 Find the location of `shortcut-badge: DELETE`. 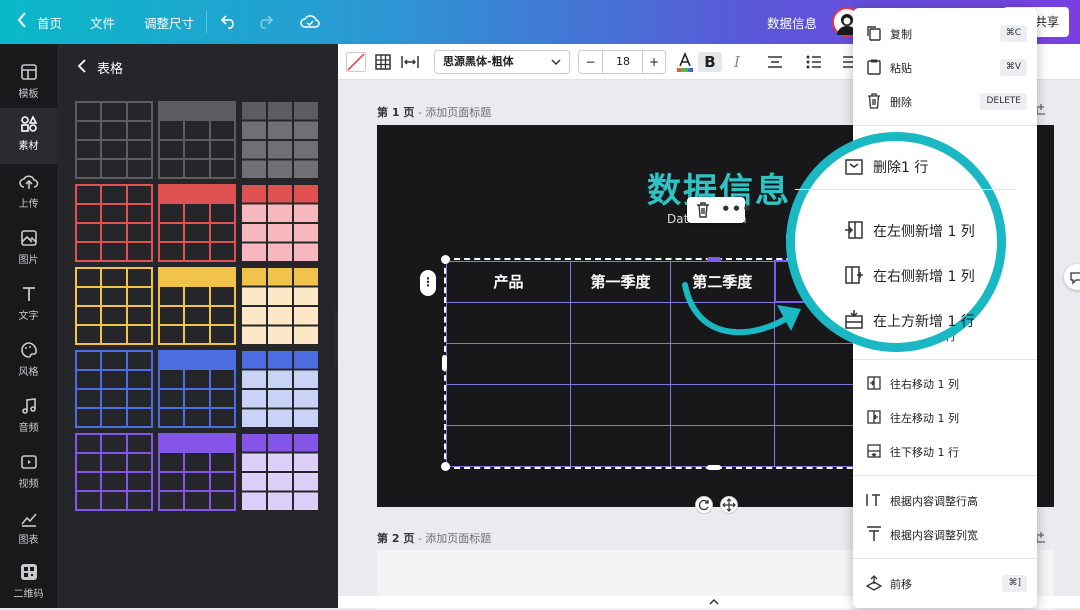

shortcut-badge: DELETE is located at coordinates (1003, 101).